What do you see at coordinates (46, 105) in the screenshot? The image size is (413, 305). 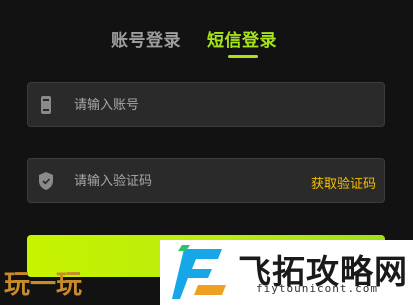 I see `phone-icon` at bounding box center [46, 105].